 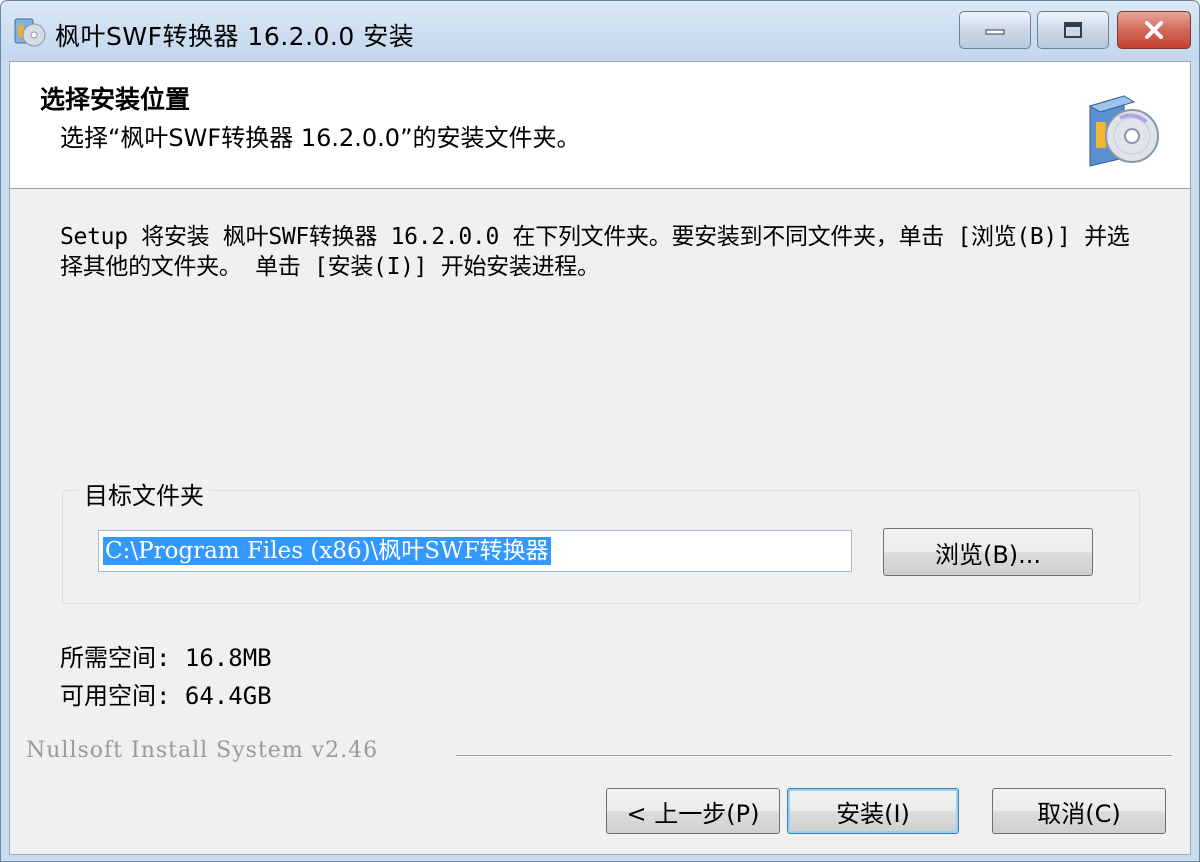 I want to click on branding-divider, so click(x=814, y=756).